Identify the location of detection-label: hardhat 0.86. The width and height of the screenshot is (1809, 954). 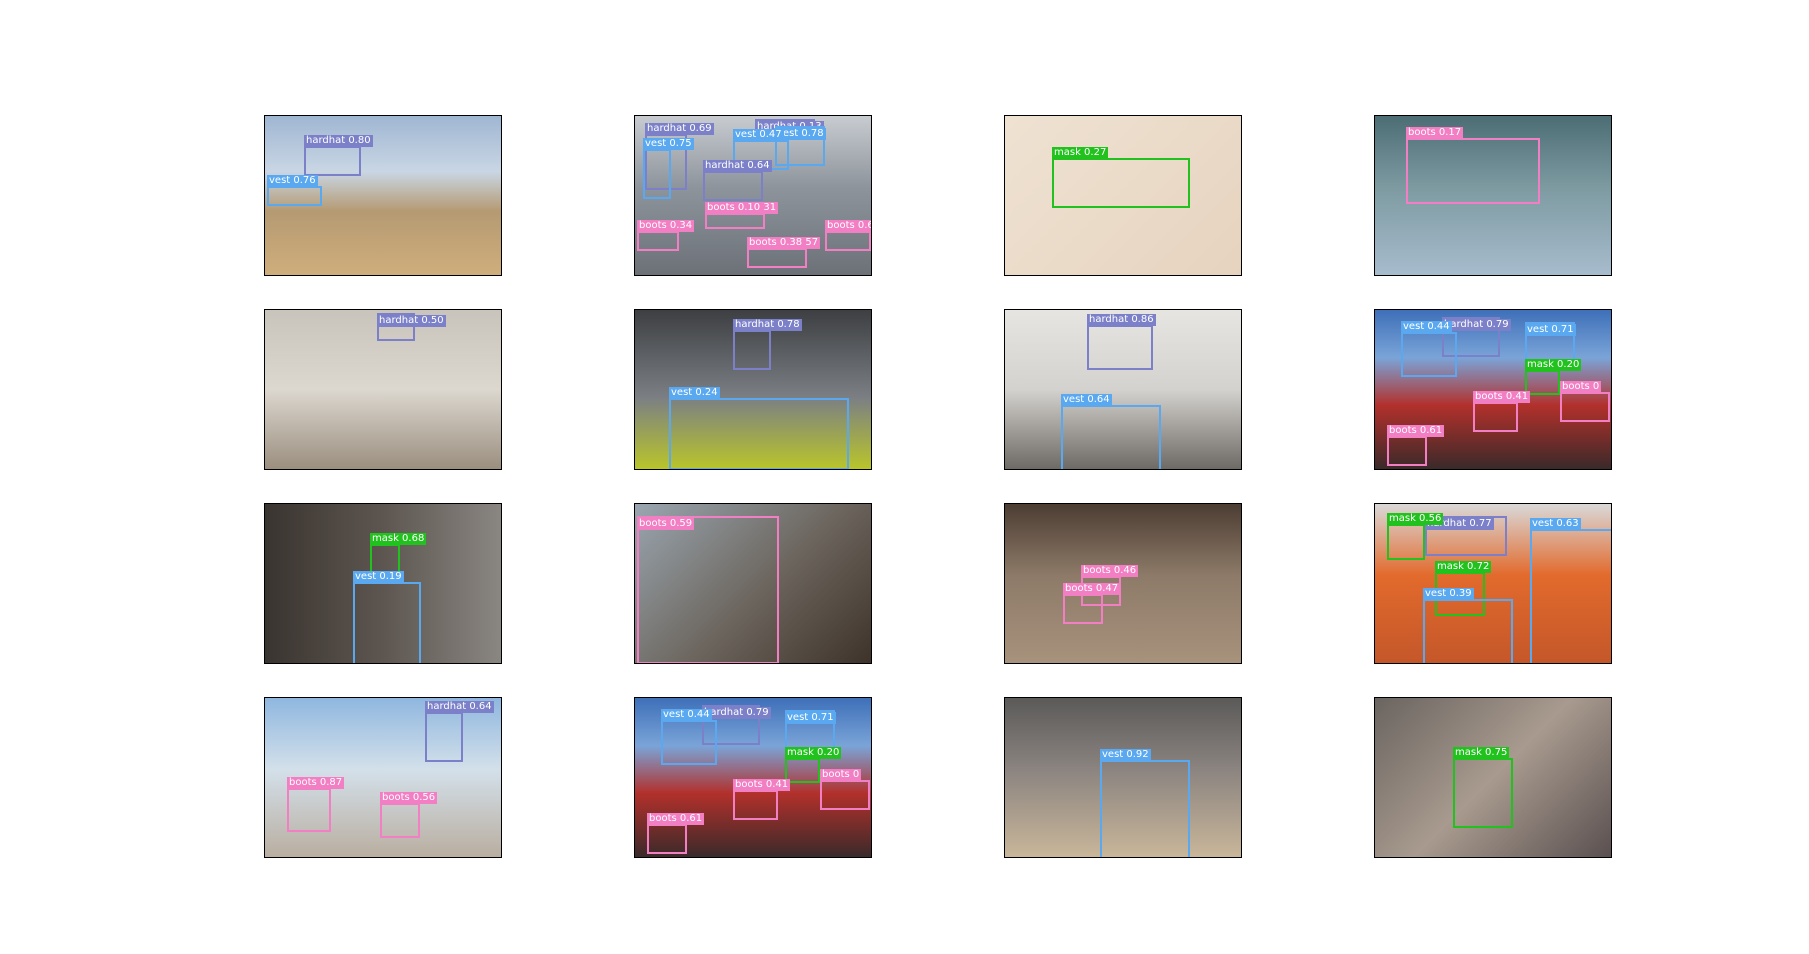
(1121, 320).